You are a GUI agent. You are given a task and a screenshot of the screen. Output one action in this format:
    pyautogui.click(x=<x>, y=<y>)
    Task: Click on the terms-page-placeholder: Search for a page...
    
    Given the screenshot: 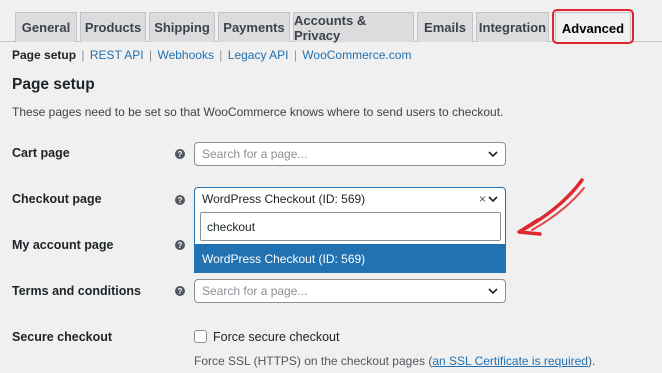 What is the action you would take?
    pyautogui.click(x=255, y=291)
    